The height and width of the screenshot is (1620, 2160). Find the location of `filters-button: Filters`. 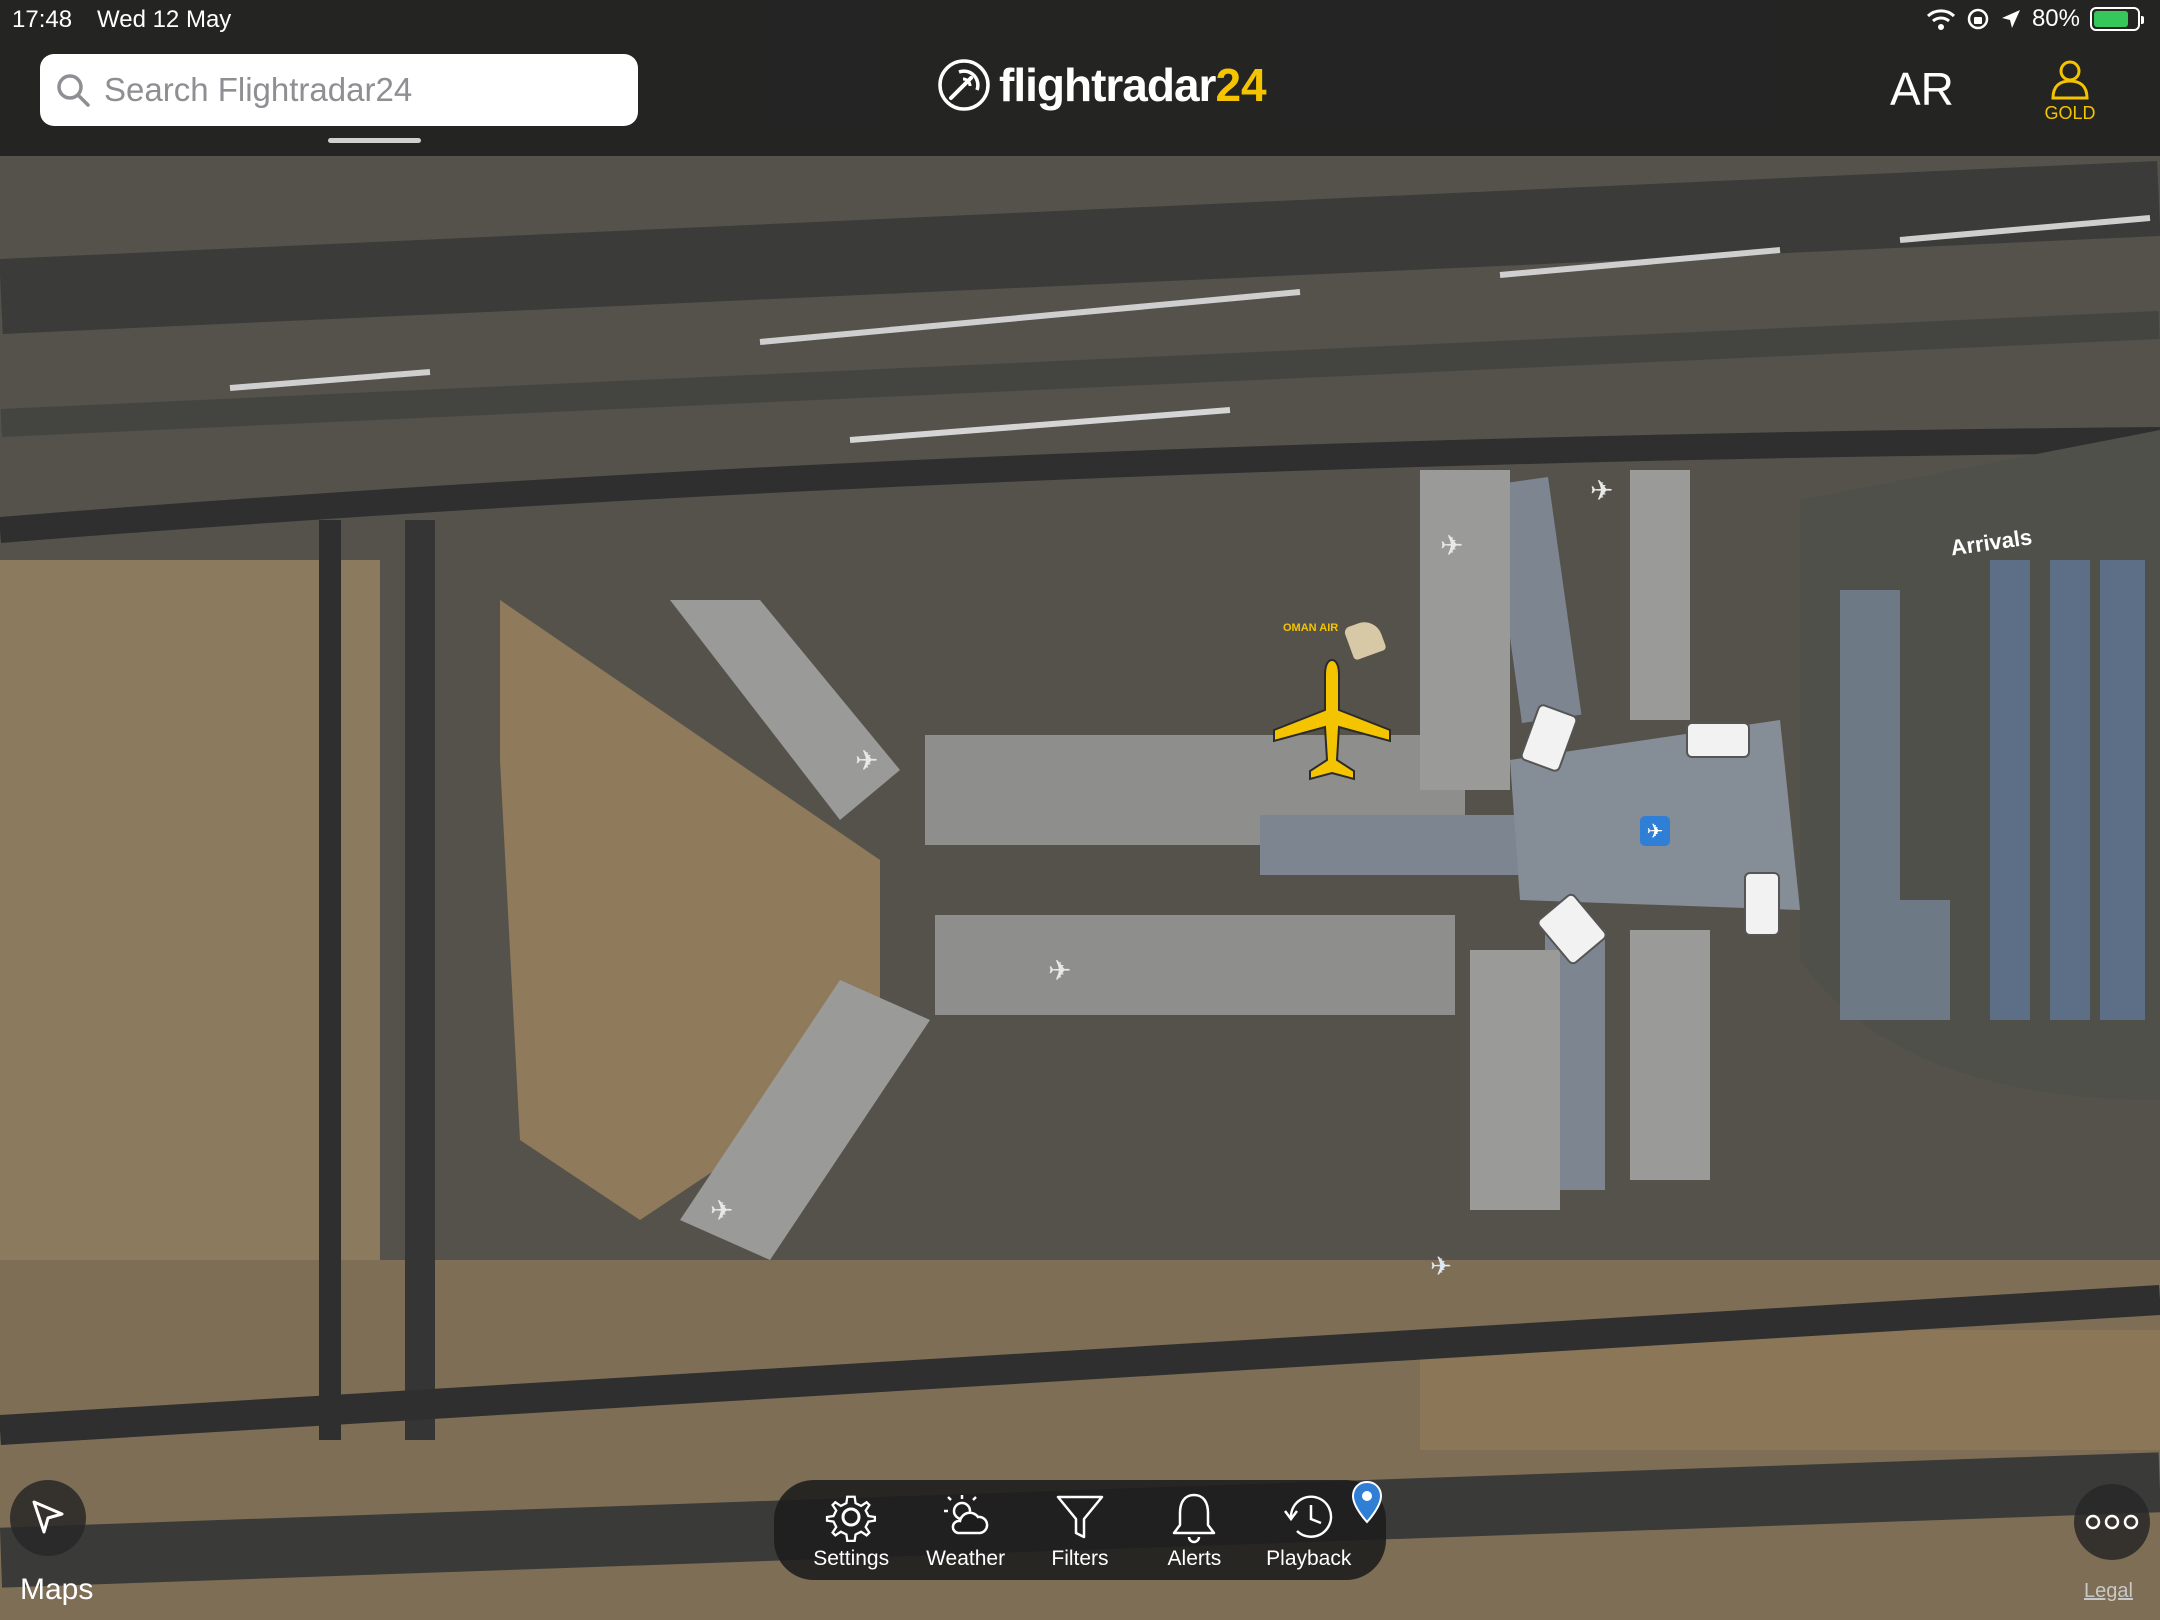

filters-button: Filters is located at coordinates (1080, 1530).